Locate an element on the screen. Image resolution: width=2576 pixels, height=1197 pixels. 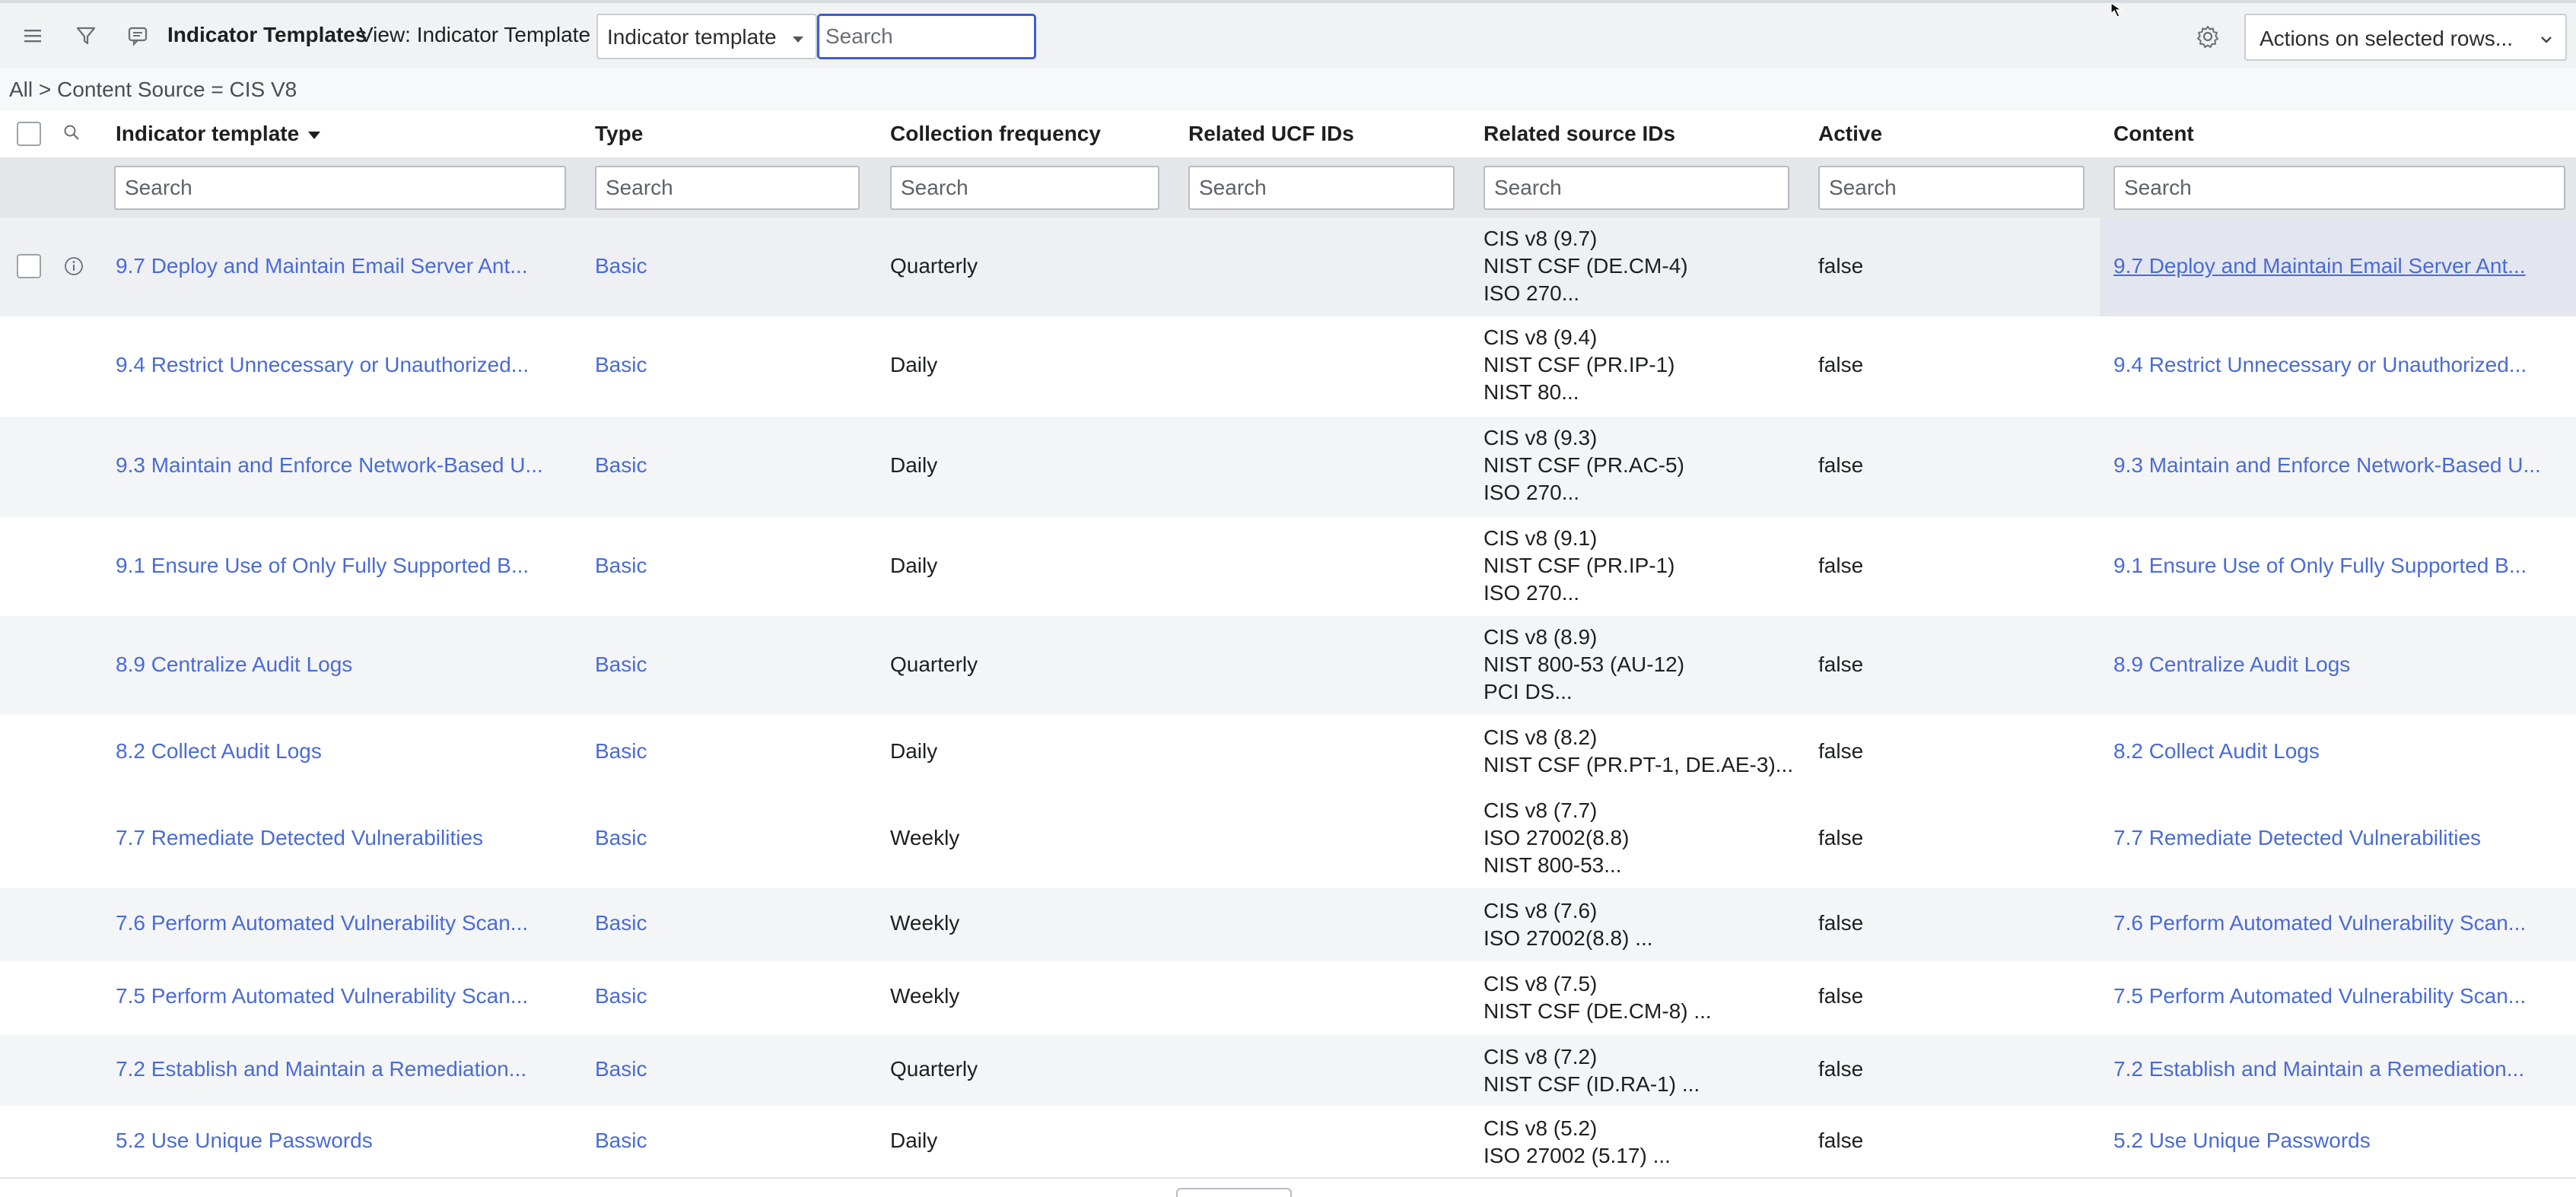
filter-indicator-template-input is located at coordinates (340, 188).